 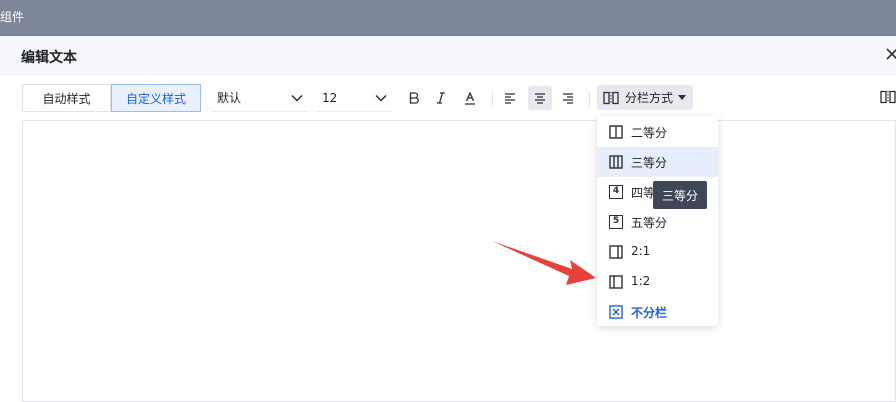 I want to click on align-center-button, so click(x=540, y=98).